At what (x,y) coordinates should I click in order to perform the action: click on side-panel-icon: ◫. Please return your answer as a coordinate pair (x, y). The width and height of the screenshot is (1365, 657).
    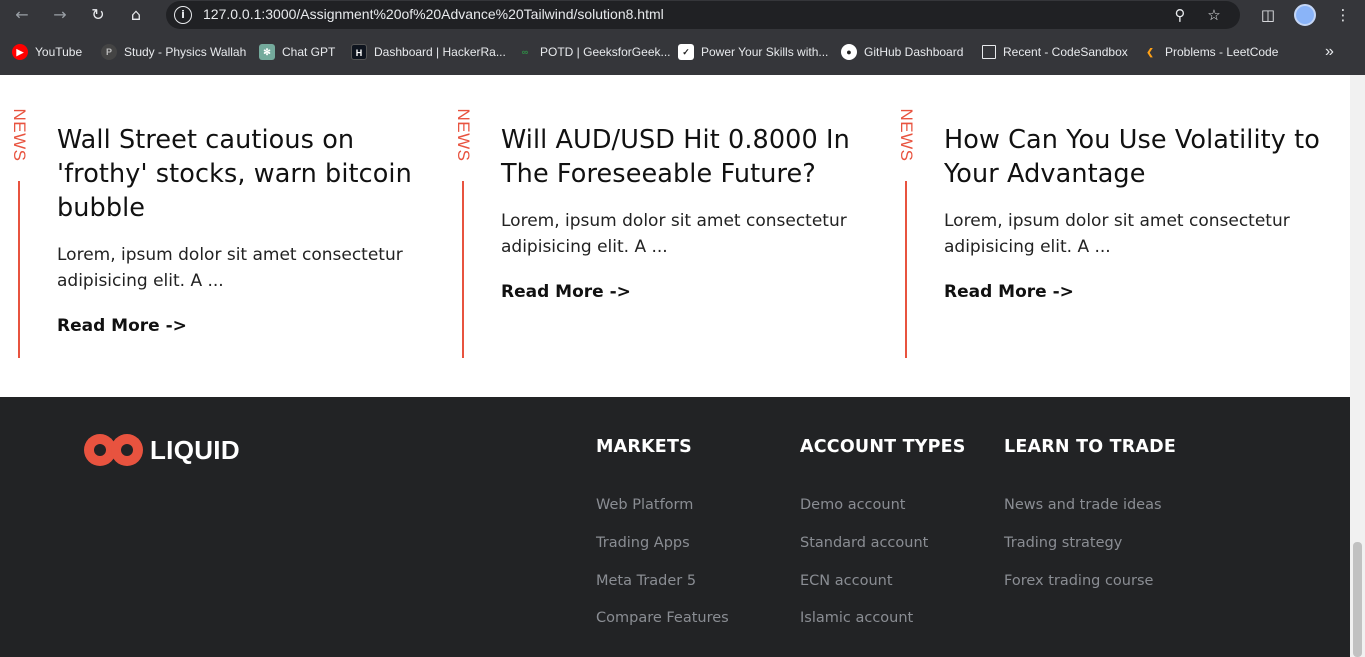
    Looking at the image, I should click on (1268, 15).